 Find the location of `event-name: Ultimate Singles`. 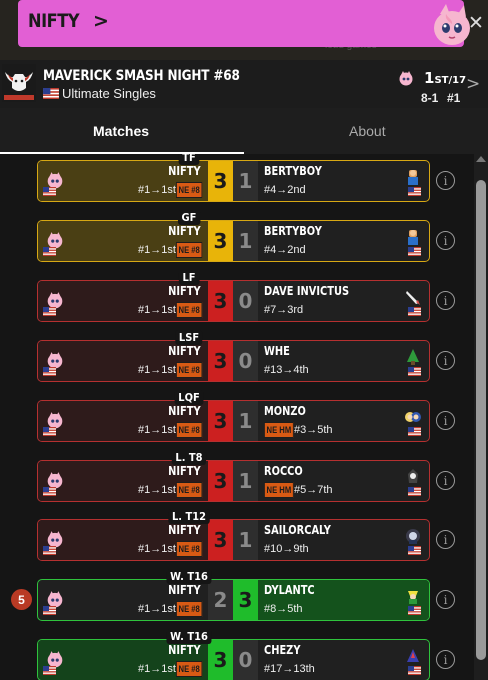

event-name: Ultimate Singles is located at coordinates (109, 93).